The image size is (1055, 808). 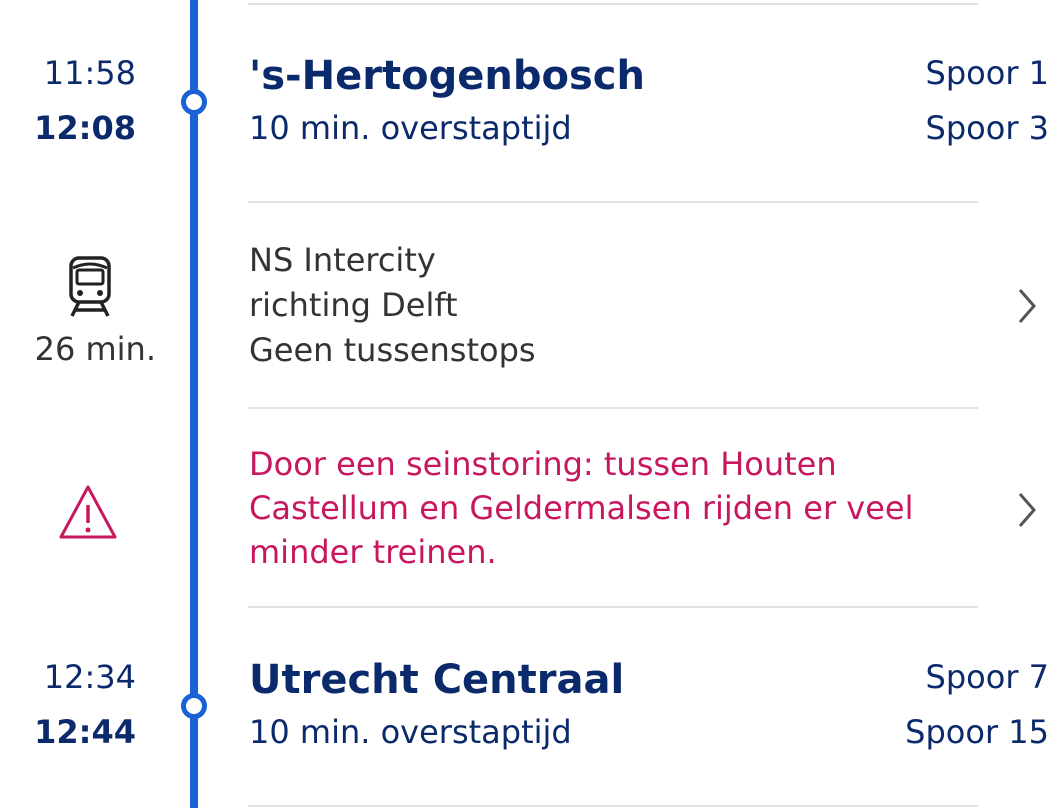 What do you see at coordinates (89, 677) in the screenshot?
I see `planned-time: 12:34` at bounding box center [89, 677].